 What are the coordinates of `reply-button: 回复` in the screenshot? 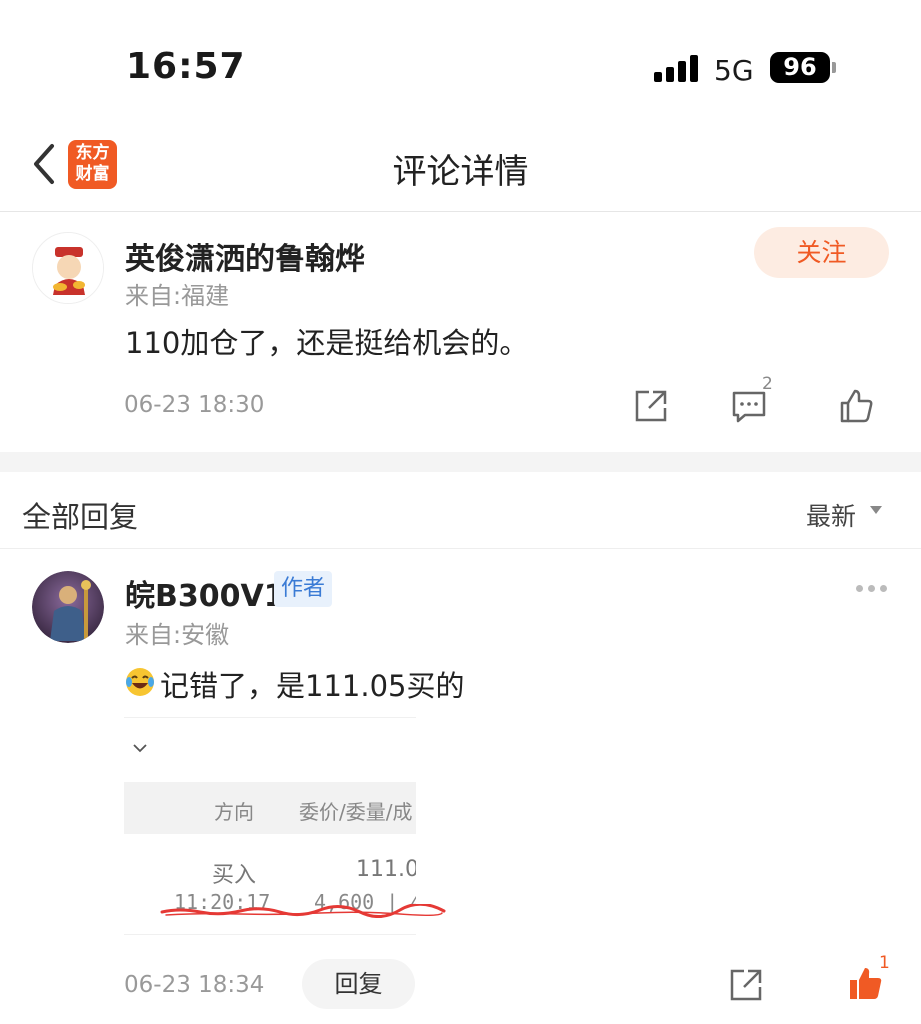 It's located at (358, 984).